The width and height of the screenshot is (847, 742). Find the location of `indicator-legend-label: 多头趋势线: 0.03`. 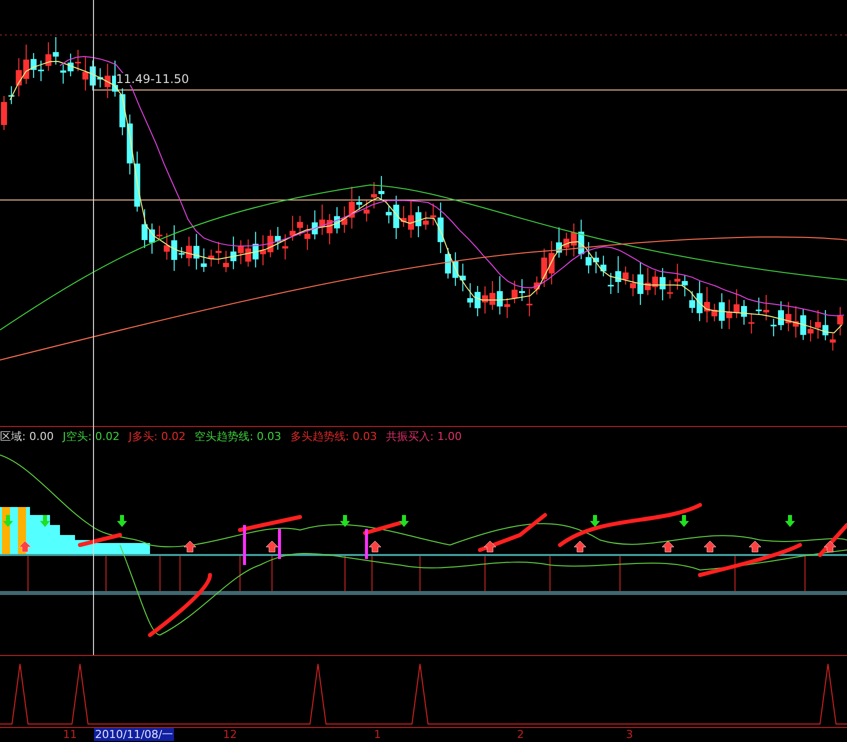

indicator-legend-label: 多头趋势线: 0.03 is located at coordinates (334, 436).